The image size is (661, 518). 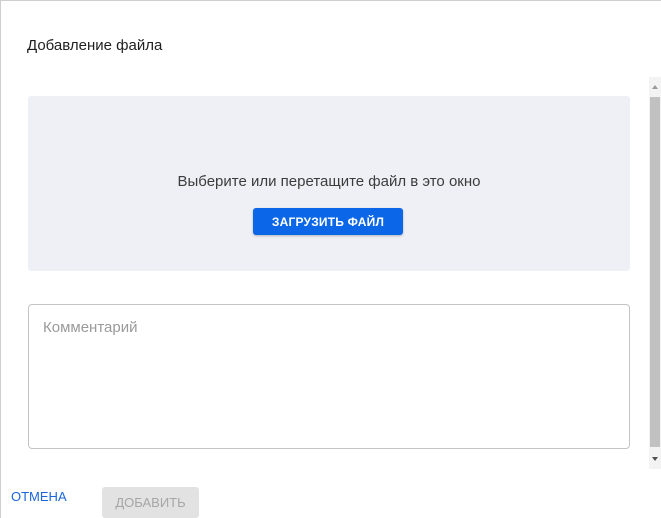 What do you see at coordinates (150, 502) in the screenshot?
I see `add-button: ДОБАВИТЬ` at bounding box center [150, 502].